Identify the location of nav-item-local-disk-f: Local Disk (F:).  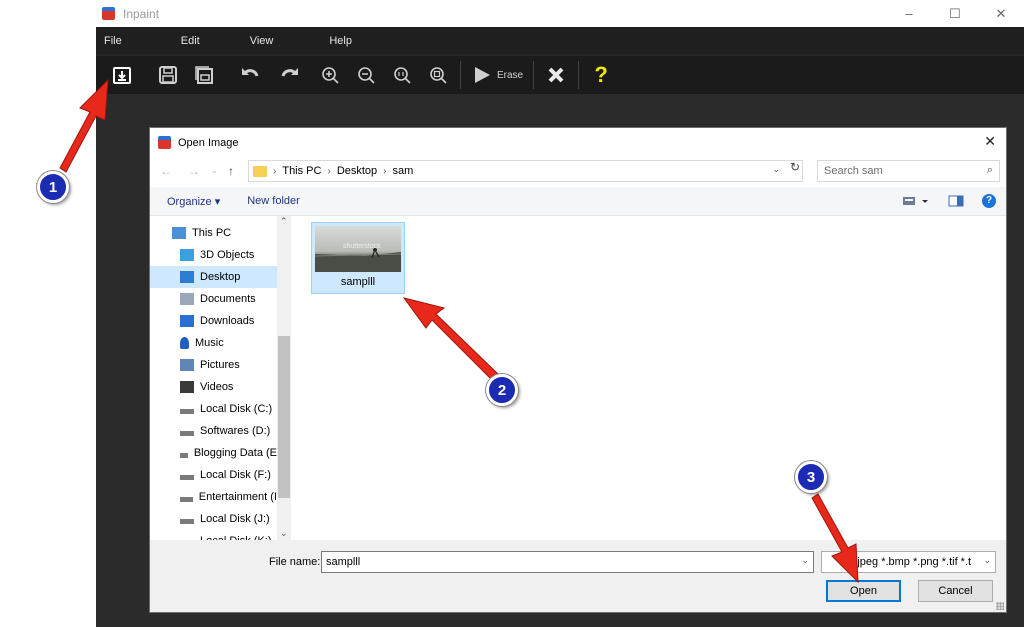
(213, 475).